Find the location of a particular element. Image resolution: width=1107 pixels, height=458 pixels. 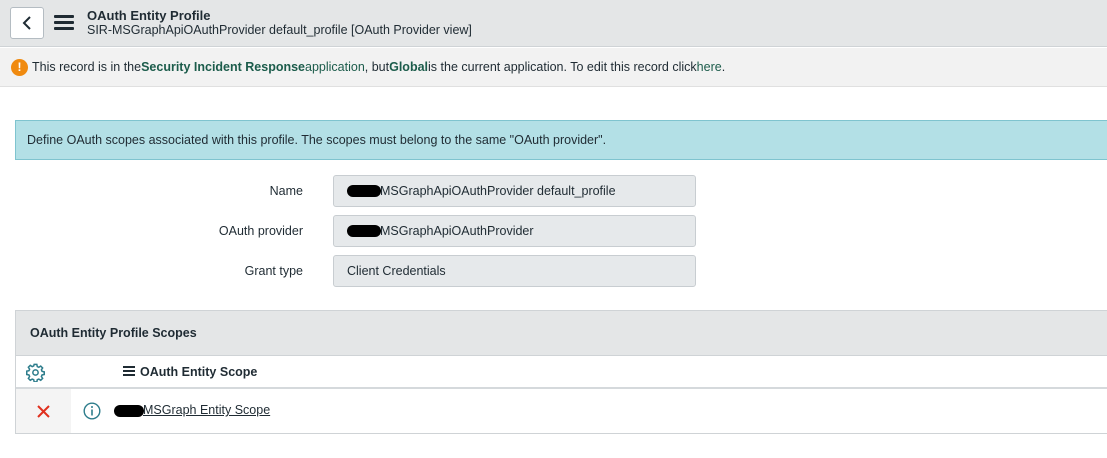

notice-app-text: application is located at coordinates (335, 67).